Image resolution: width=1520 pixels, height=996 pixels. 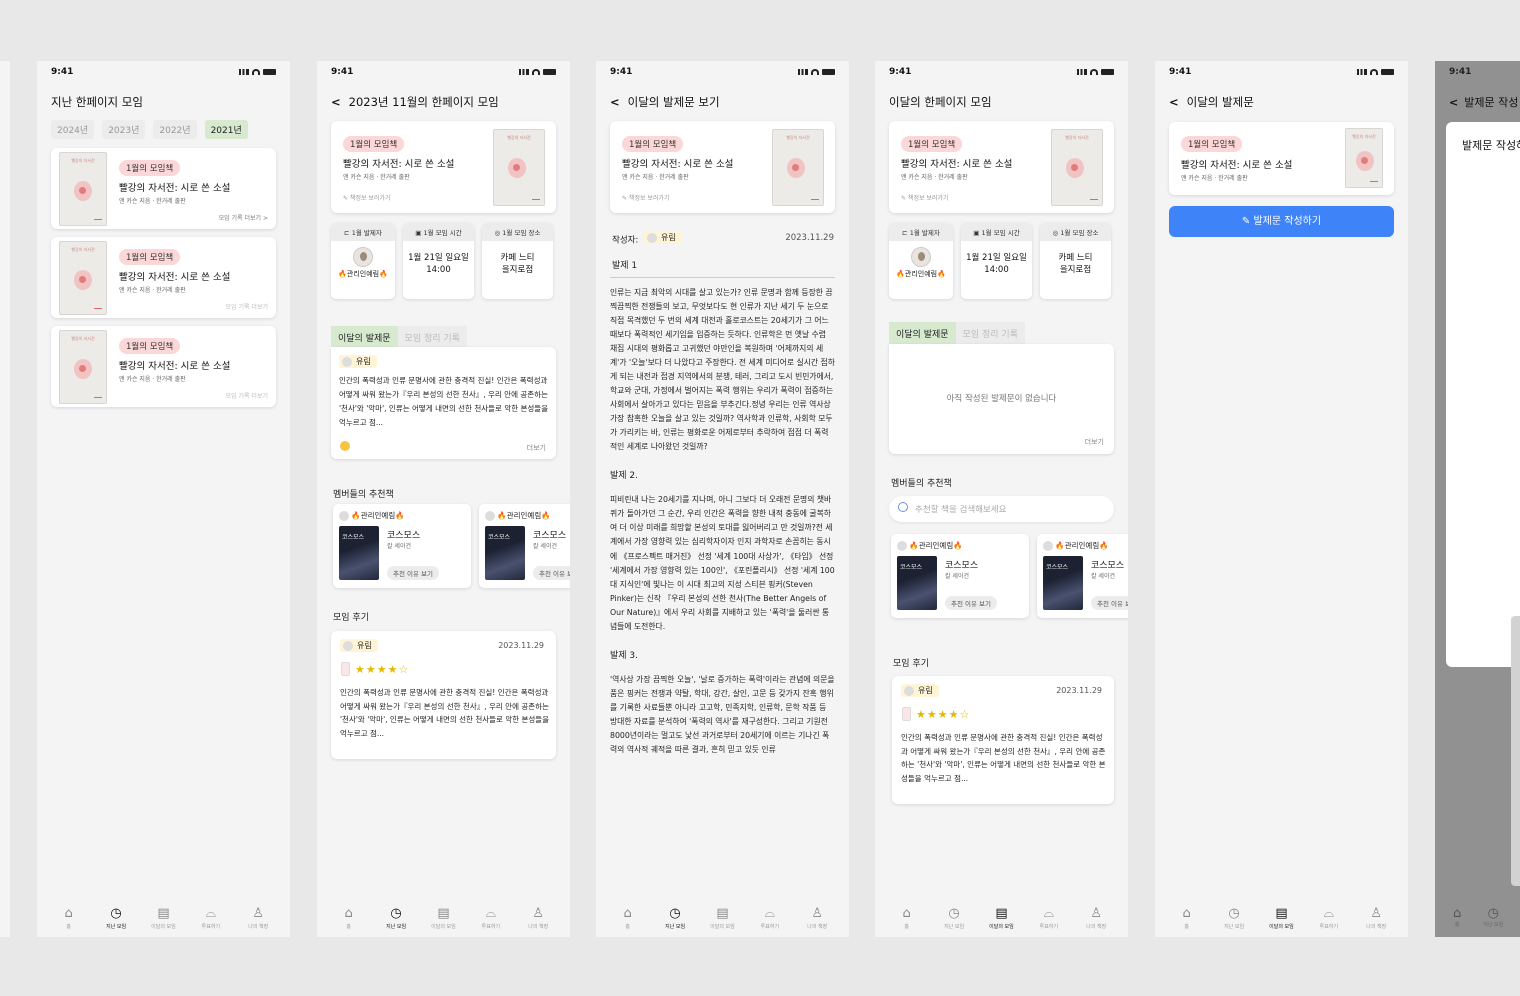 I want to click on year-2023-tab: 2023년, so click(x=124, y=129).